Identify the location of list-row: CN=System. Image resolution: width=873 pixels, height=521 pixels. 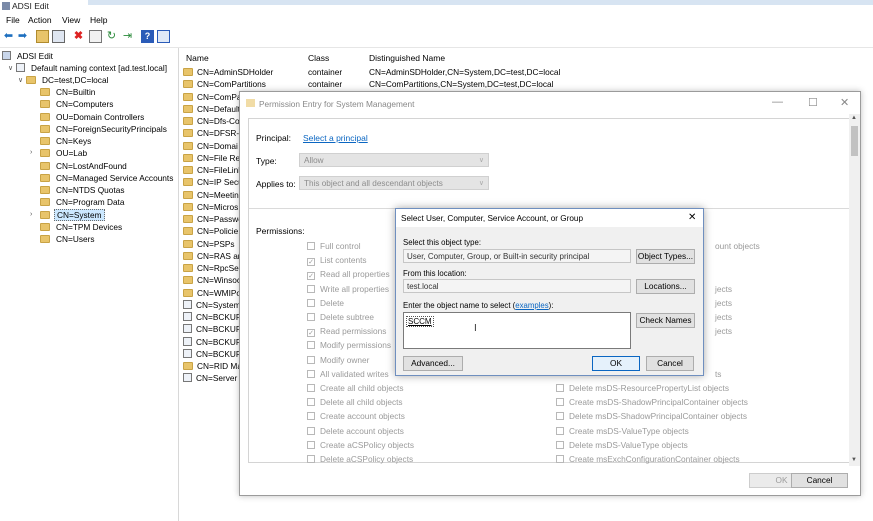
(212, 305).